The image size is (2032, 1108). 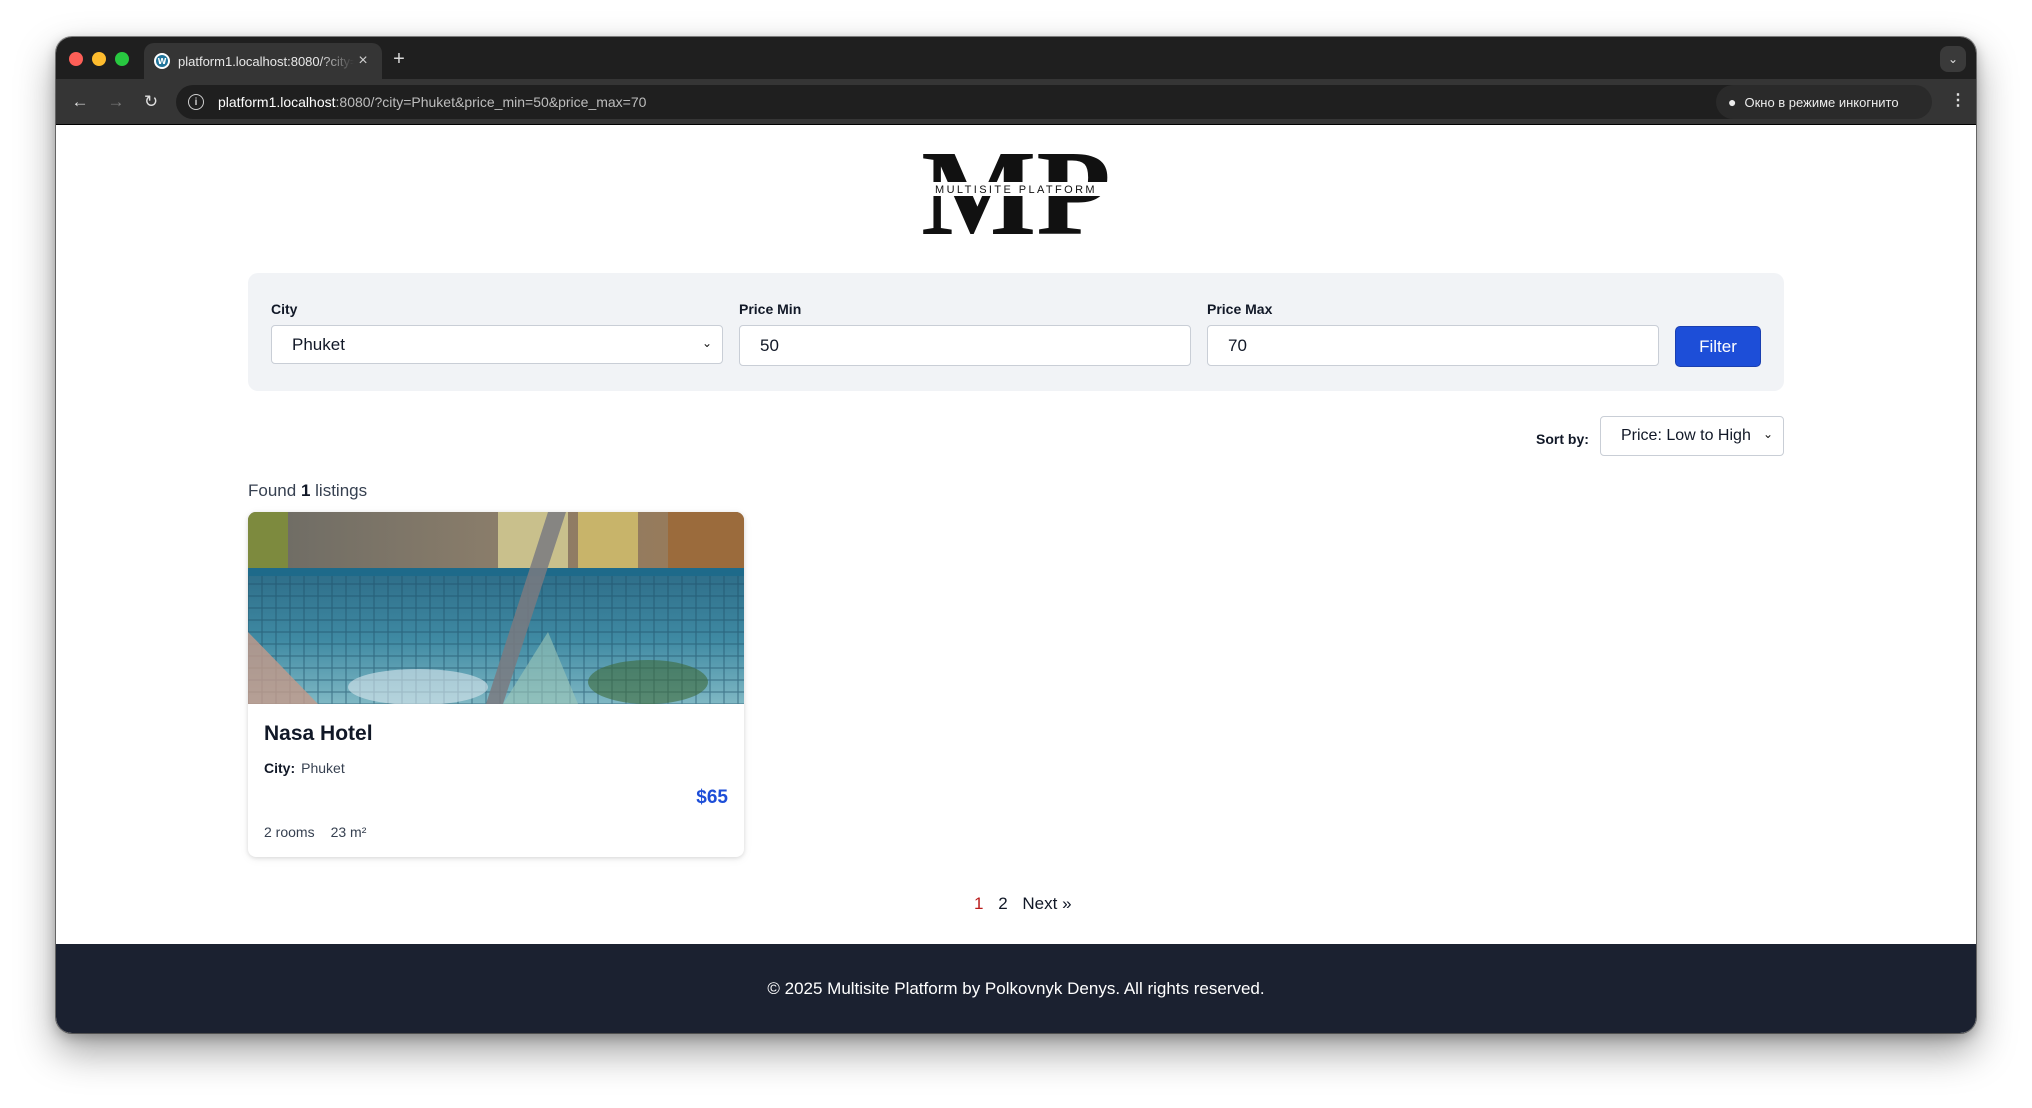 I want to click on site-logo: MP MULTISITE PLATFORM, so click(x=1016, y=193).